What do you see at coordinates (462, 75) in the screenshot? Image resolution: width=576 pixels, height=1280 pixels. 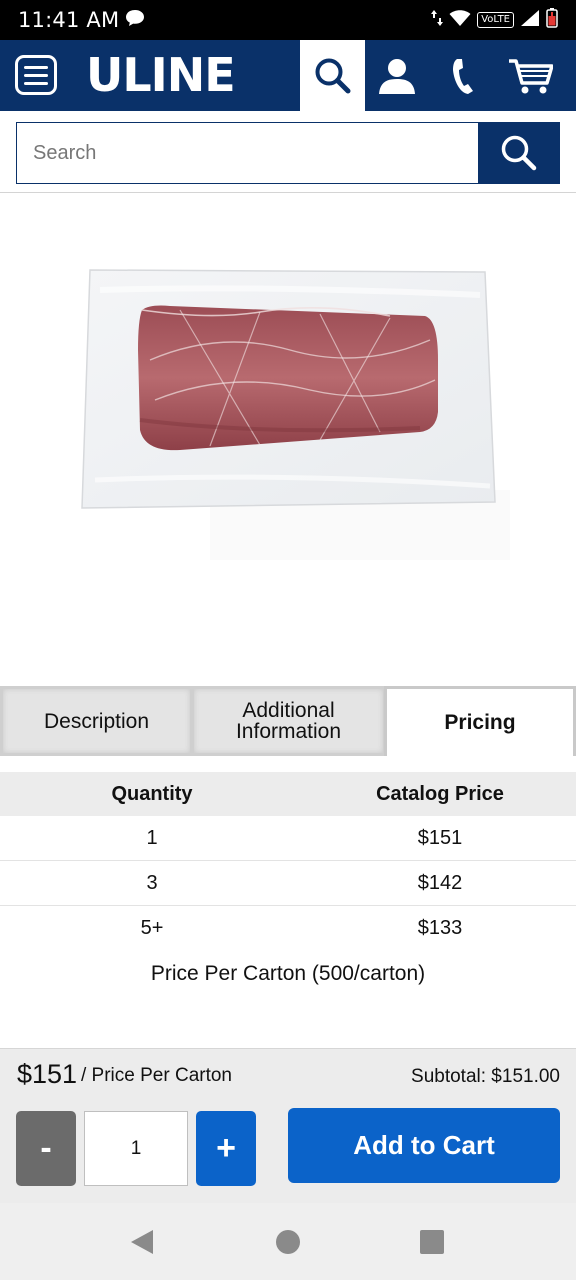 I see `phone-icon` at bounding box center [462, 75].